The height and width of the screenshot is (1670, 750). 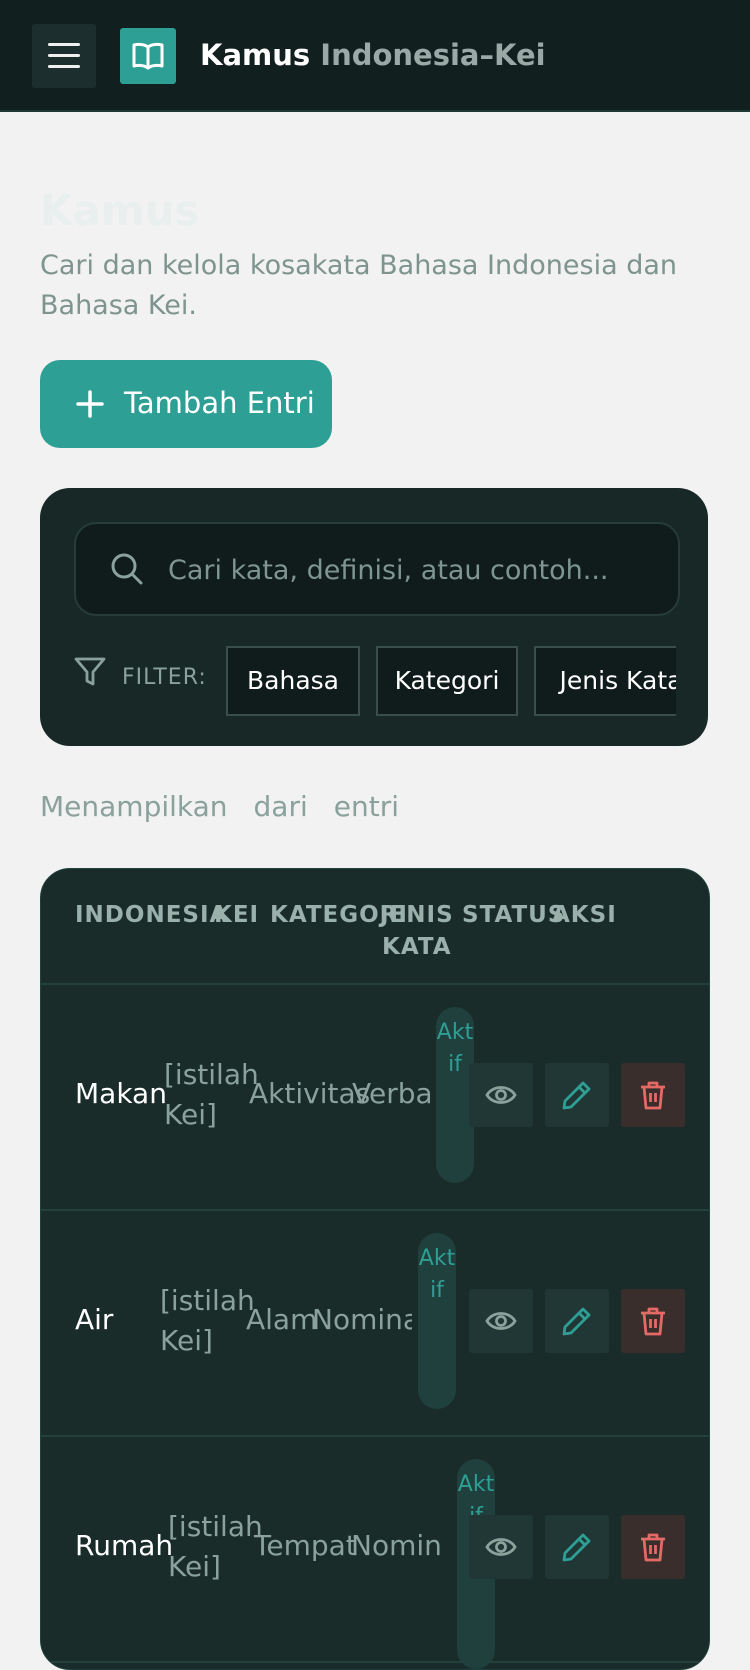 I want to click on add-entry-label: Tambah Entri, so click(x=219, y=403).